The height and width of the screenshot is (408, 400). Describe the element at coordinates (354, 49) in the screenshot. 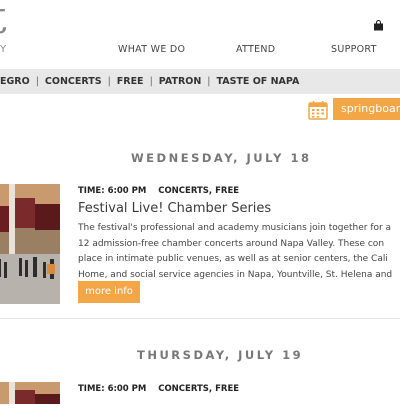

I see `nav-support: SUPPORT` at that location.